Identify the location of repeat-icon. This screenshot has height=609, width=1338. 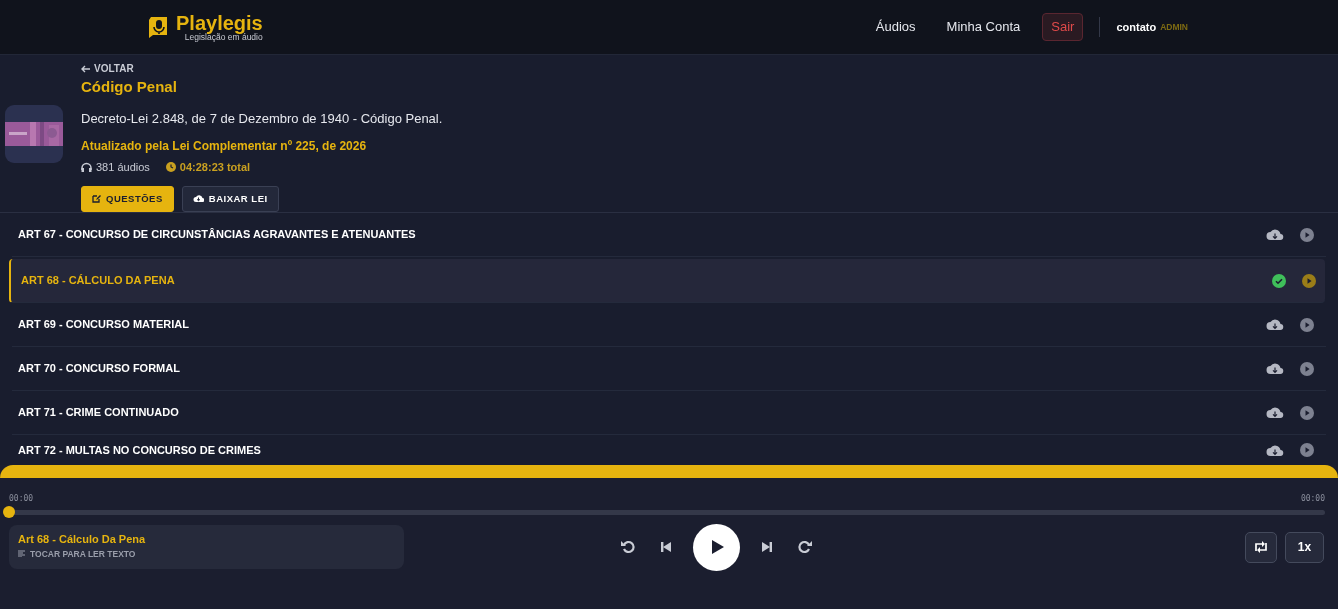
(1261, 547).